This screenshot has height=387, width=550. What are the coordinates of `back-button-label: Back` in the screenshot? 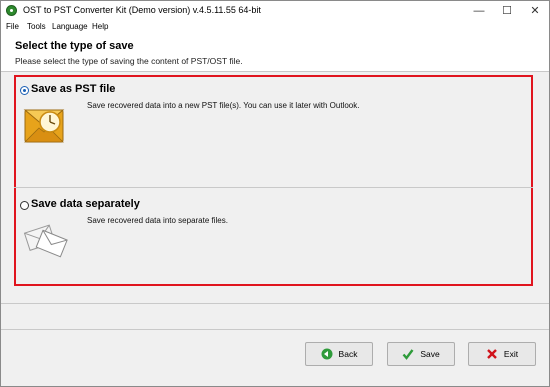 It's located at (348, 354).